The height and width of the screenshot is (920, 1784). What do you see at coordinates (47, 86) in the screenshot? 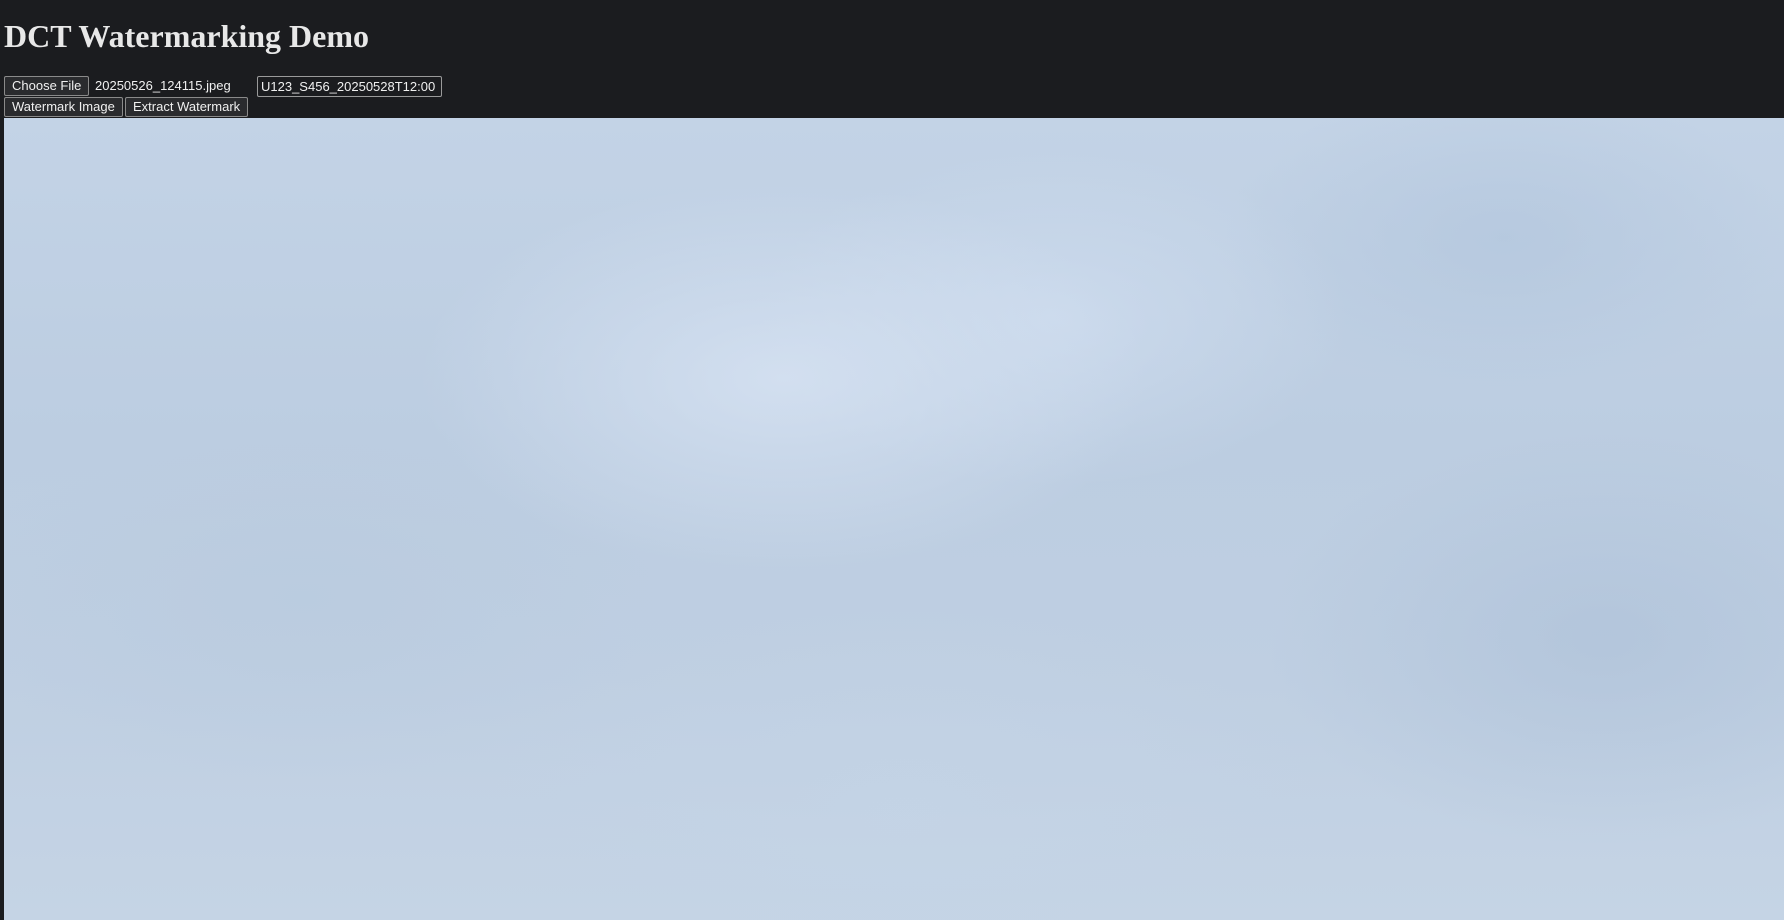
I see `choose-file-button: Choose File` at bounding box center [47, 86].